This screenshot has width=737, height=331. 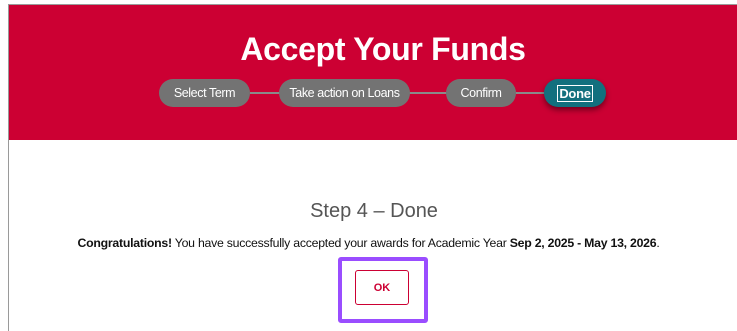 What do you see at coordinates (583, 243) in the screenshot?
I see `academic-year-range: Sep 2, 2025 - May 13, 2026` at bounding box center [583, 243].